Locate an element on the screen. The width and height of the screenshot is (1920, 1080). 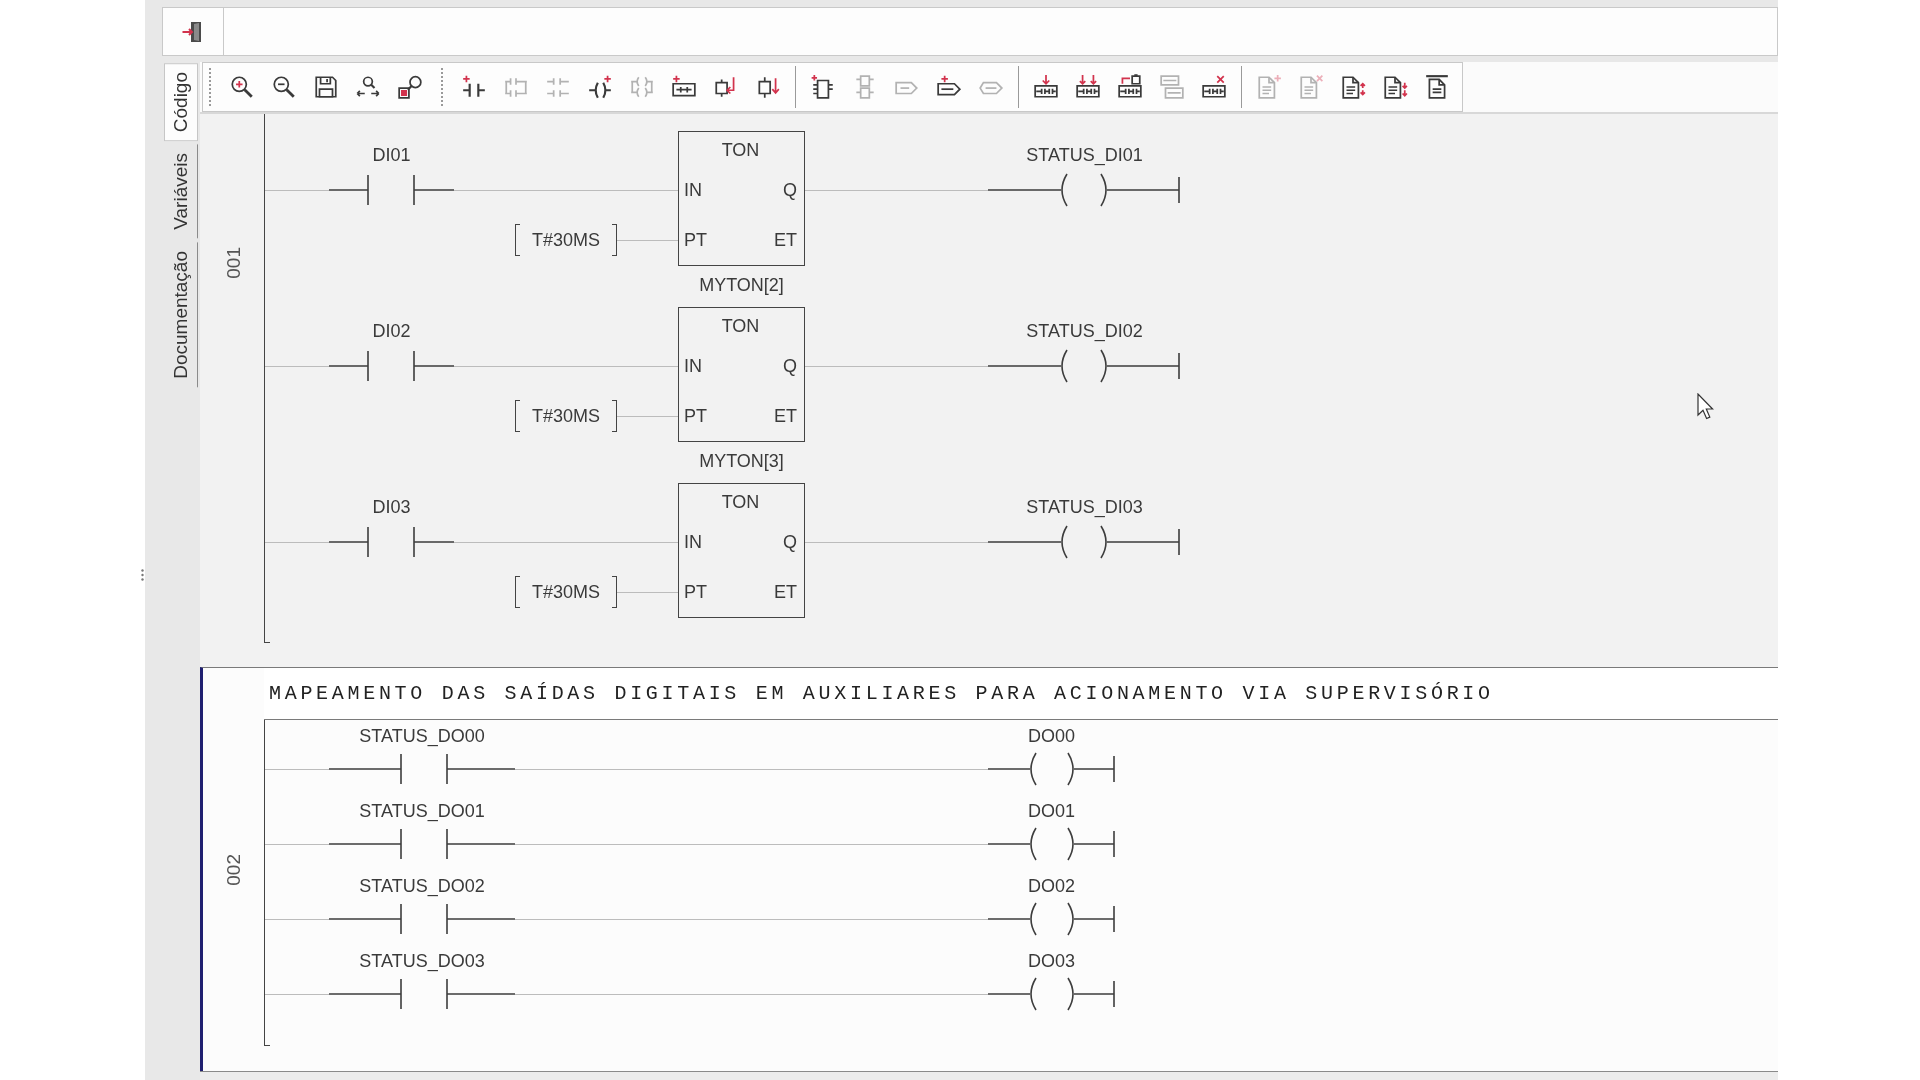
side-tab: Documentação is located at coordinates (181, 314).